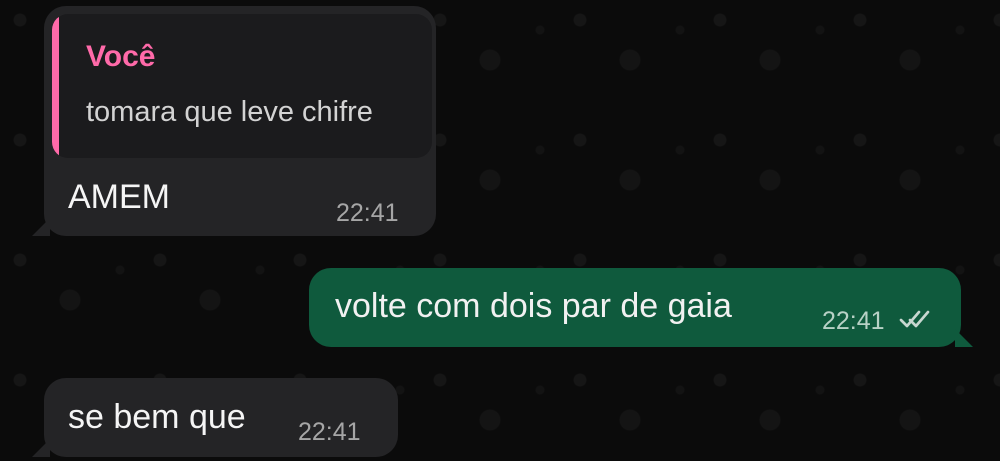  I want to click on reply-text: tomara que leve chifre, so click(229, 112).